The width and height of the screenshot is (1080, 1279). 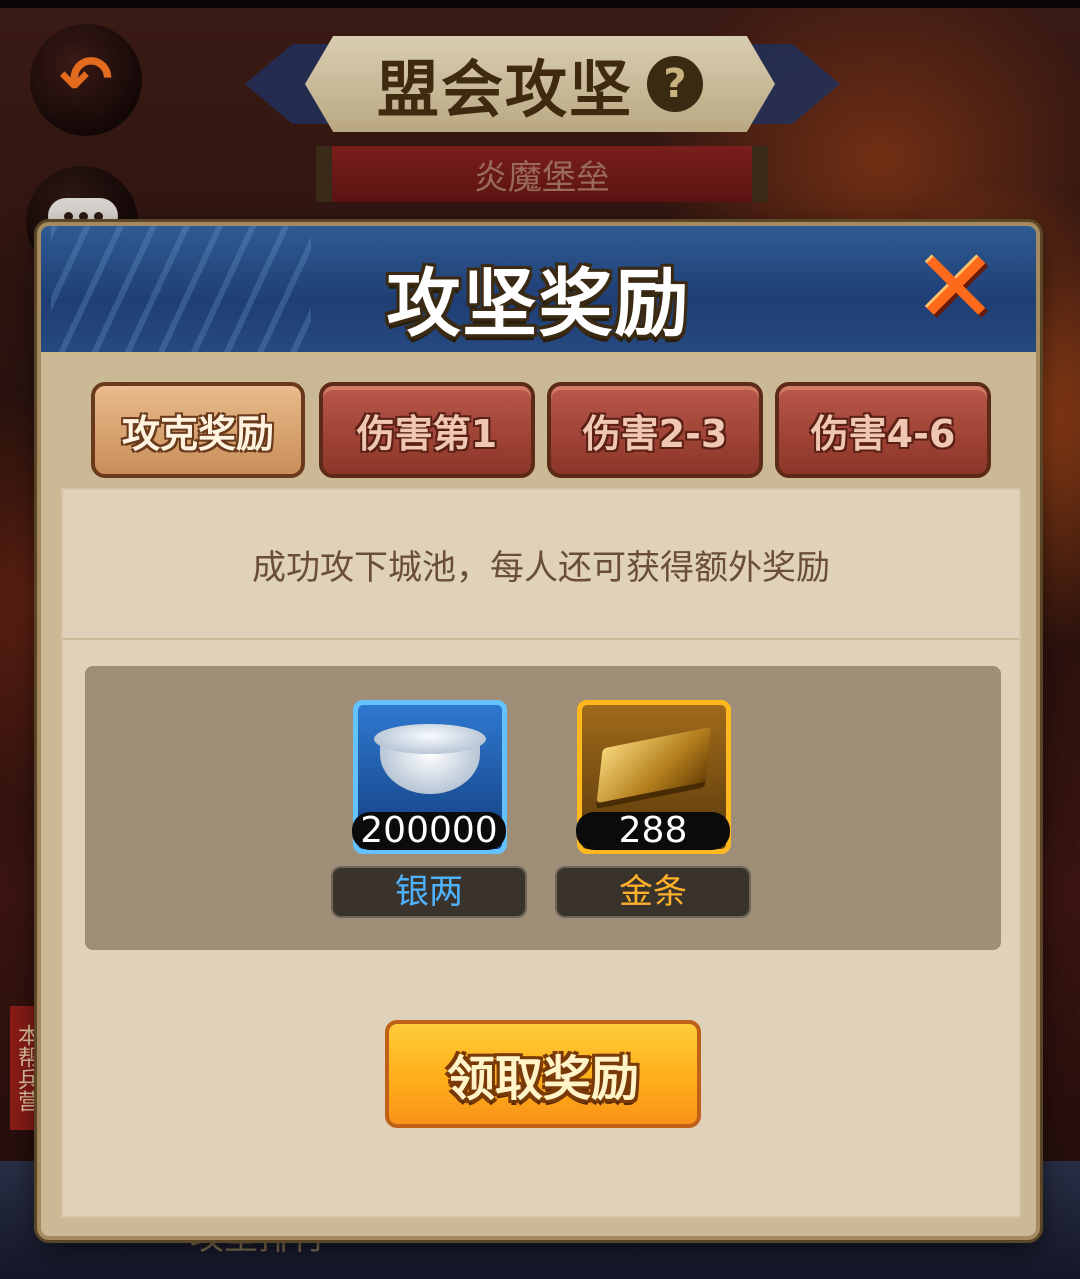 I want to click on back-button: ↶, so click(x=86, y=80).